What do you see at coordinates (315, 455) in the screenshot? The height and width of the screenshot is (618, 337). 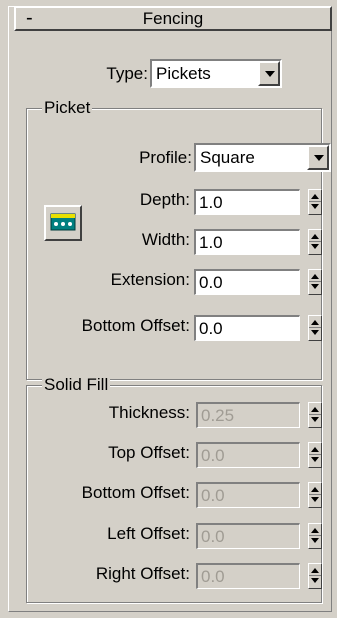 I see `top-offset-spinner` at bounding box center [315, 455].